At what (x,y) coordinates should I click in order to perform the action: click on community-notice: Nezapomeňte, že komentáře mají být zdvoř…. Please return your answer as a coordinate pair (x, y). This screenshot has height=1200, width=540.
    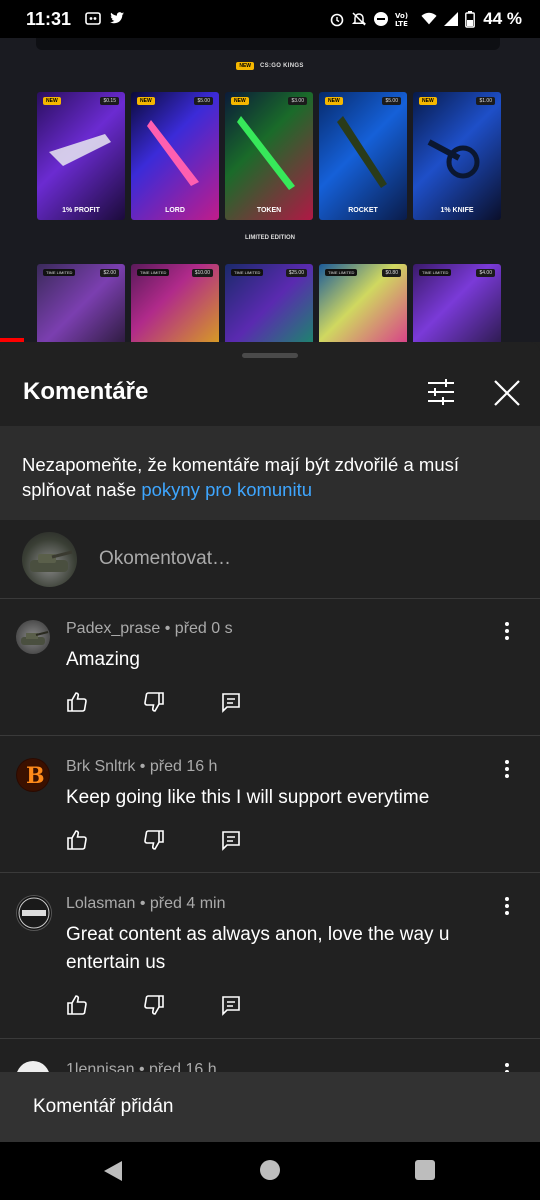
    Looking at the image, I should click on (270, 473).